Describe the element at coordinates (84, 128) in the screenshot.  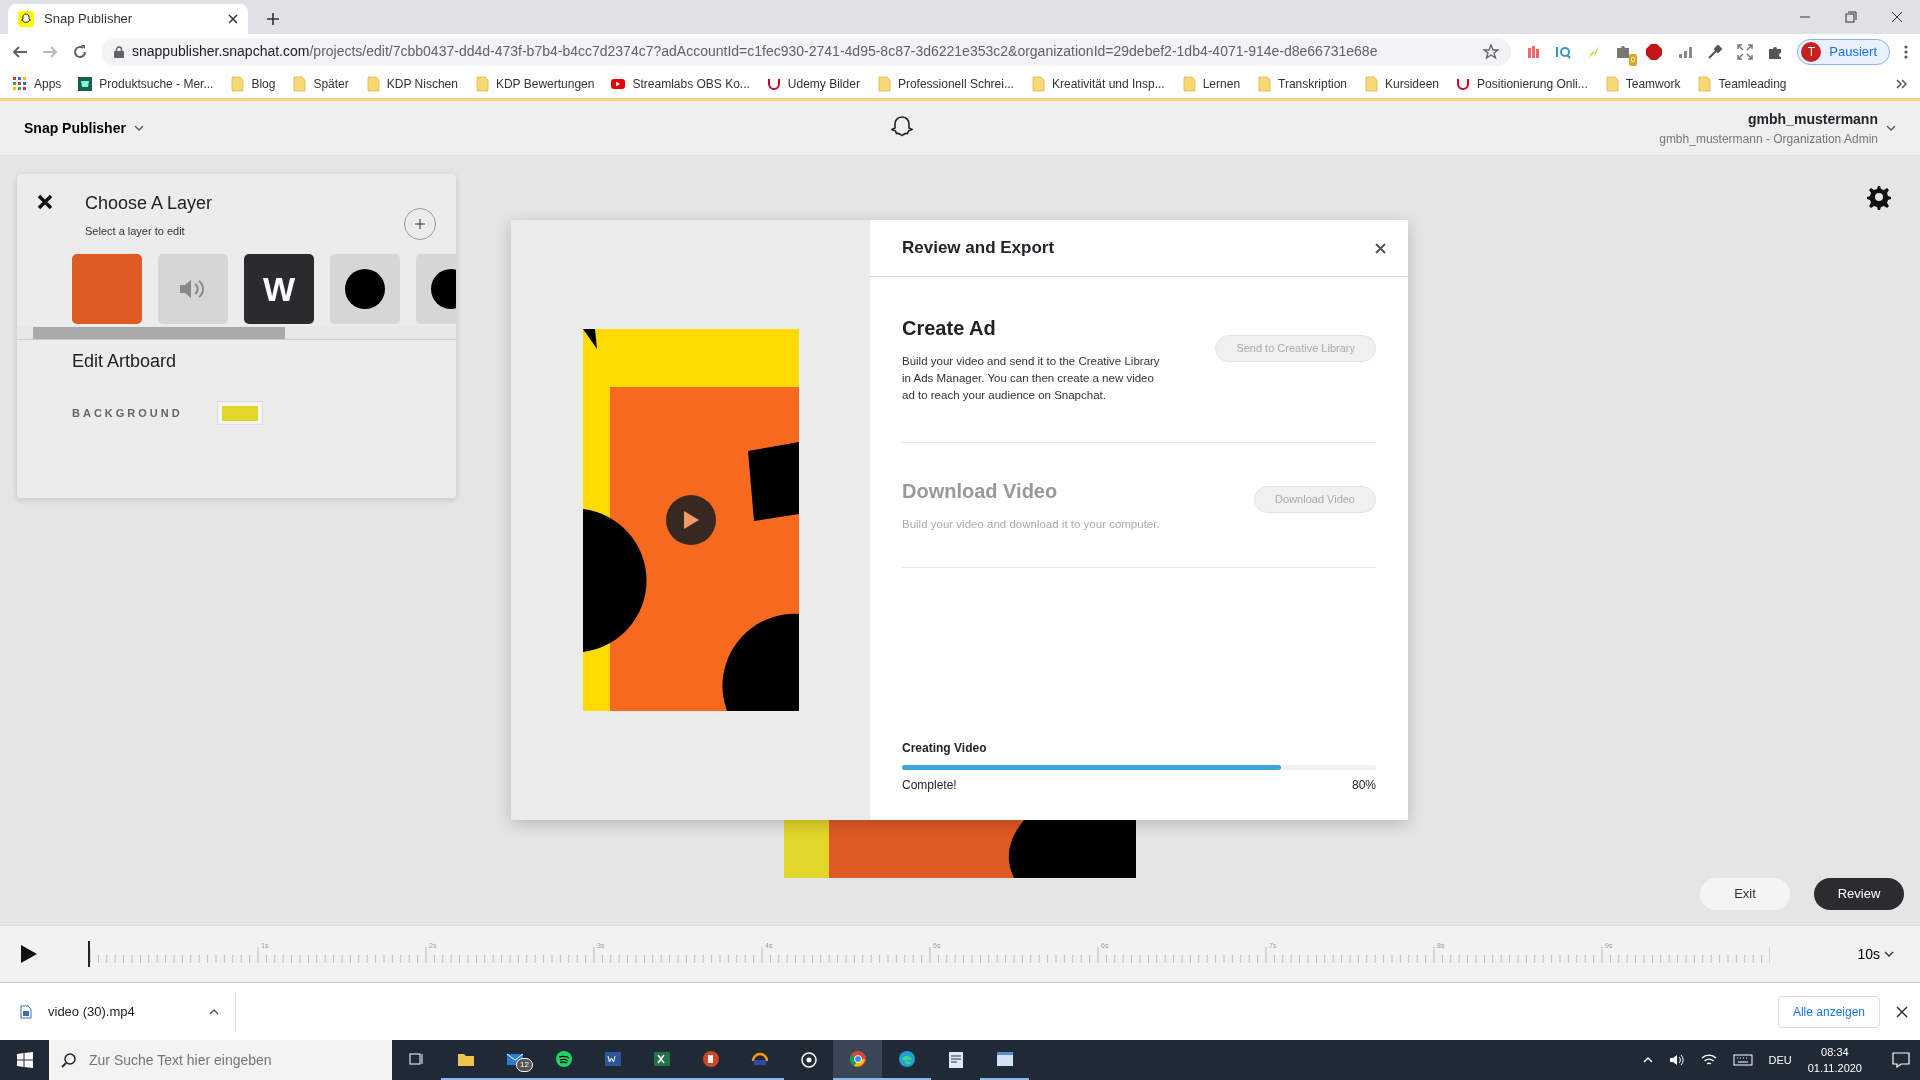
I see `brand-menu: Snap Publisher` at that location.